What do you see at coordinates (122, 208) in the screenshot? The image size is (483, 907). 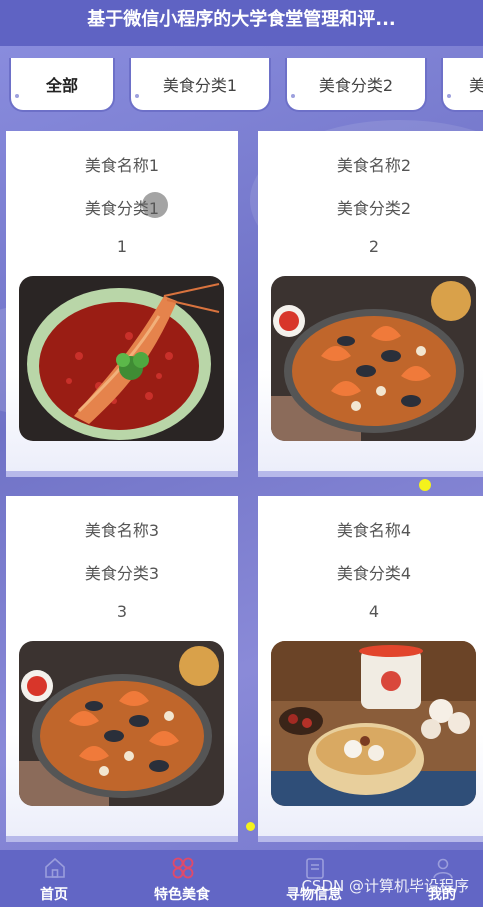 I see `food-category: 美食分类1` at bounding box center [122, 208].